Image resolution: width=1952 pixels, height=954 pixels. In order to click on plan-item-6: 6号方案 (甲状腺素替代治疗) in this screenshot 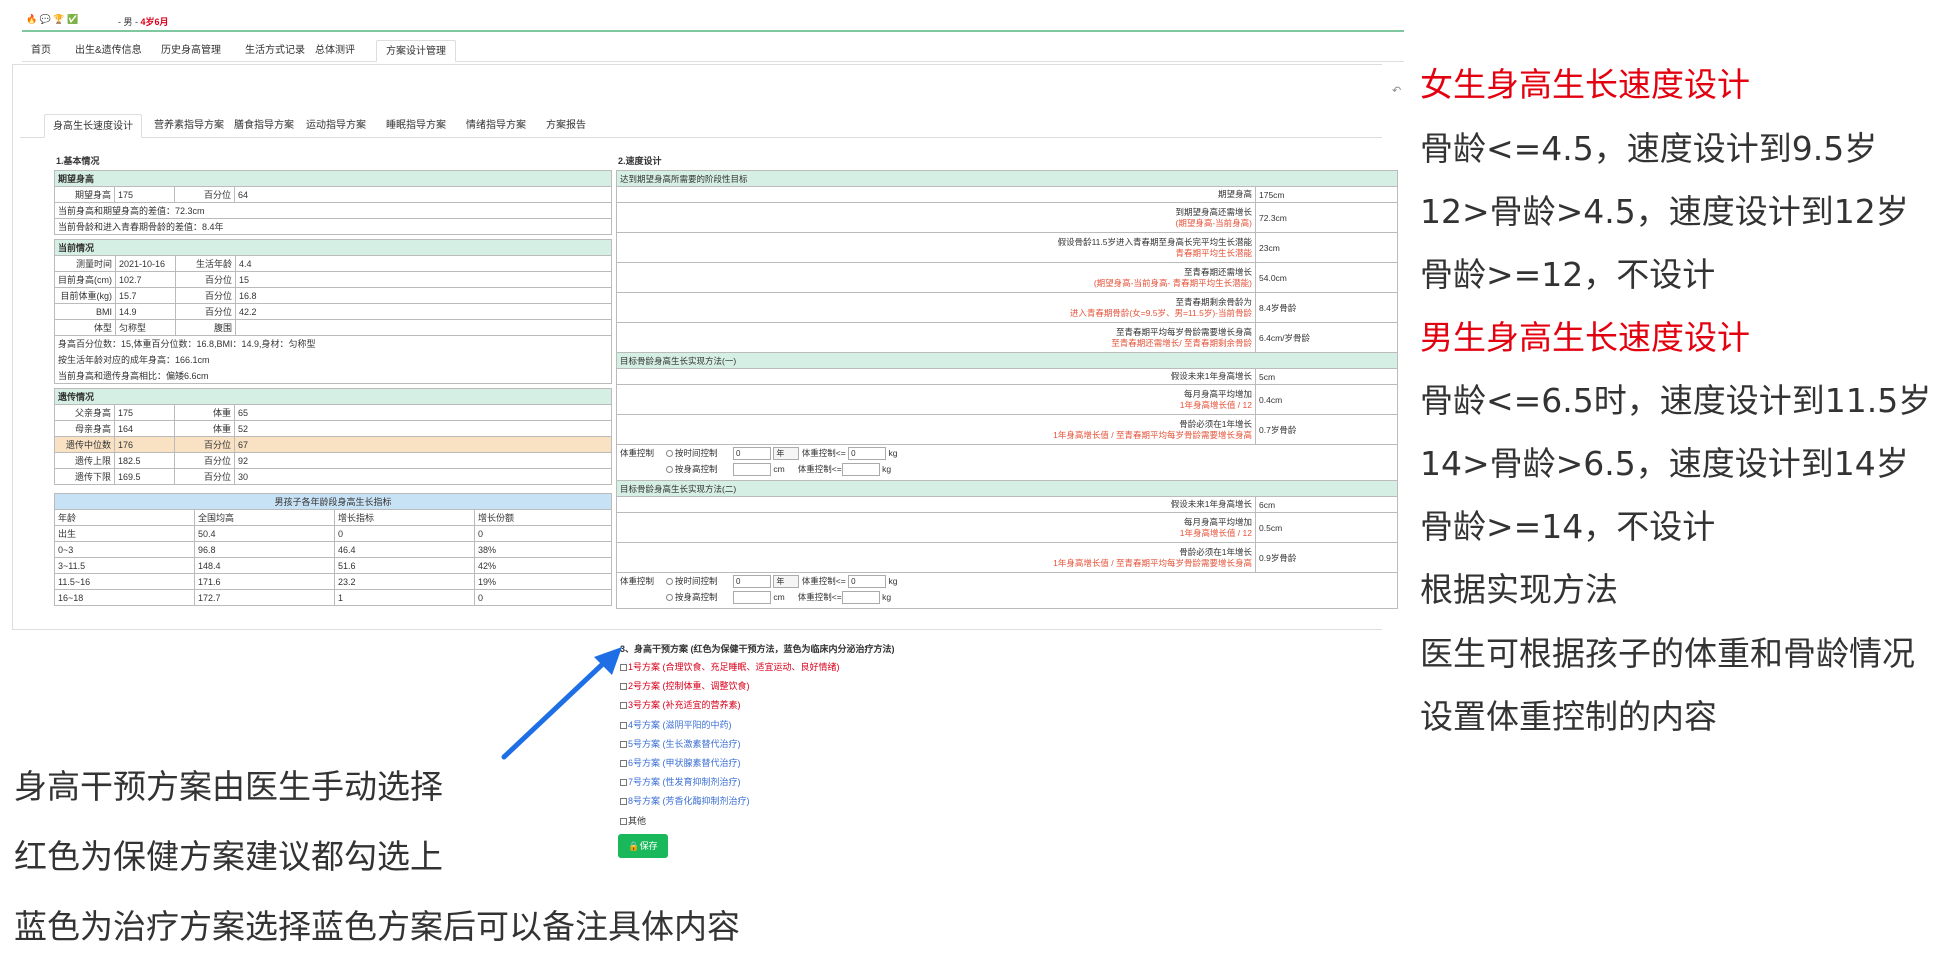, I will do `click(680, 763)`.